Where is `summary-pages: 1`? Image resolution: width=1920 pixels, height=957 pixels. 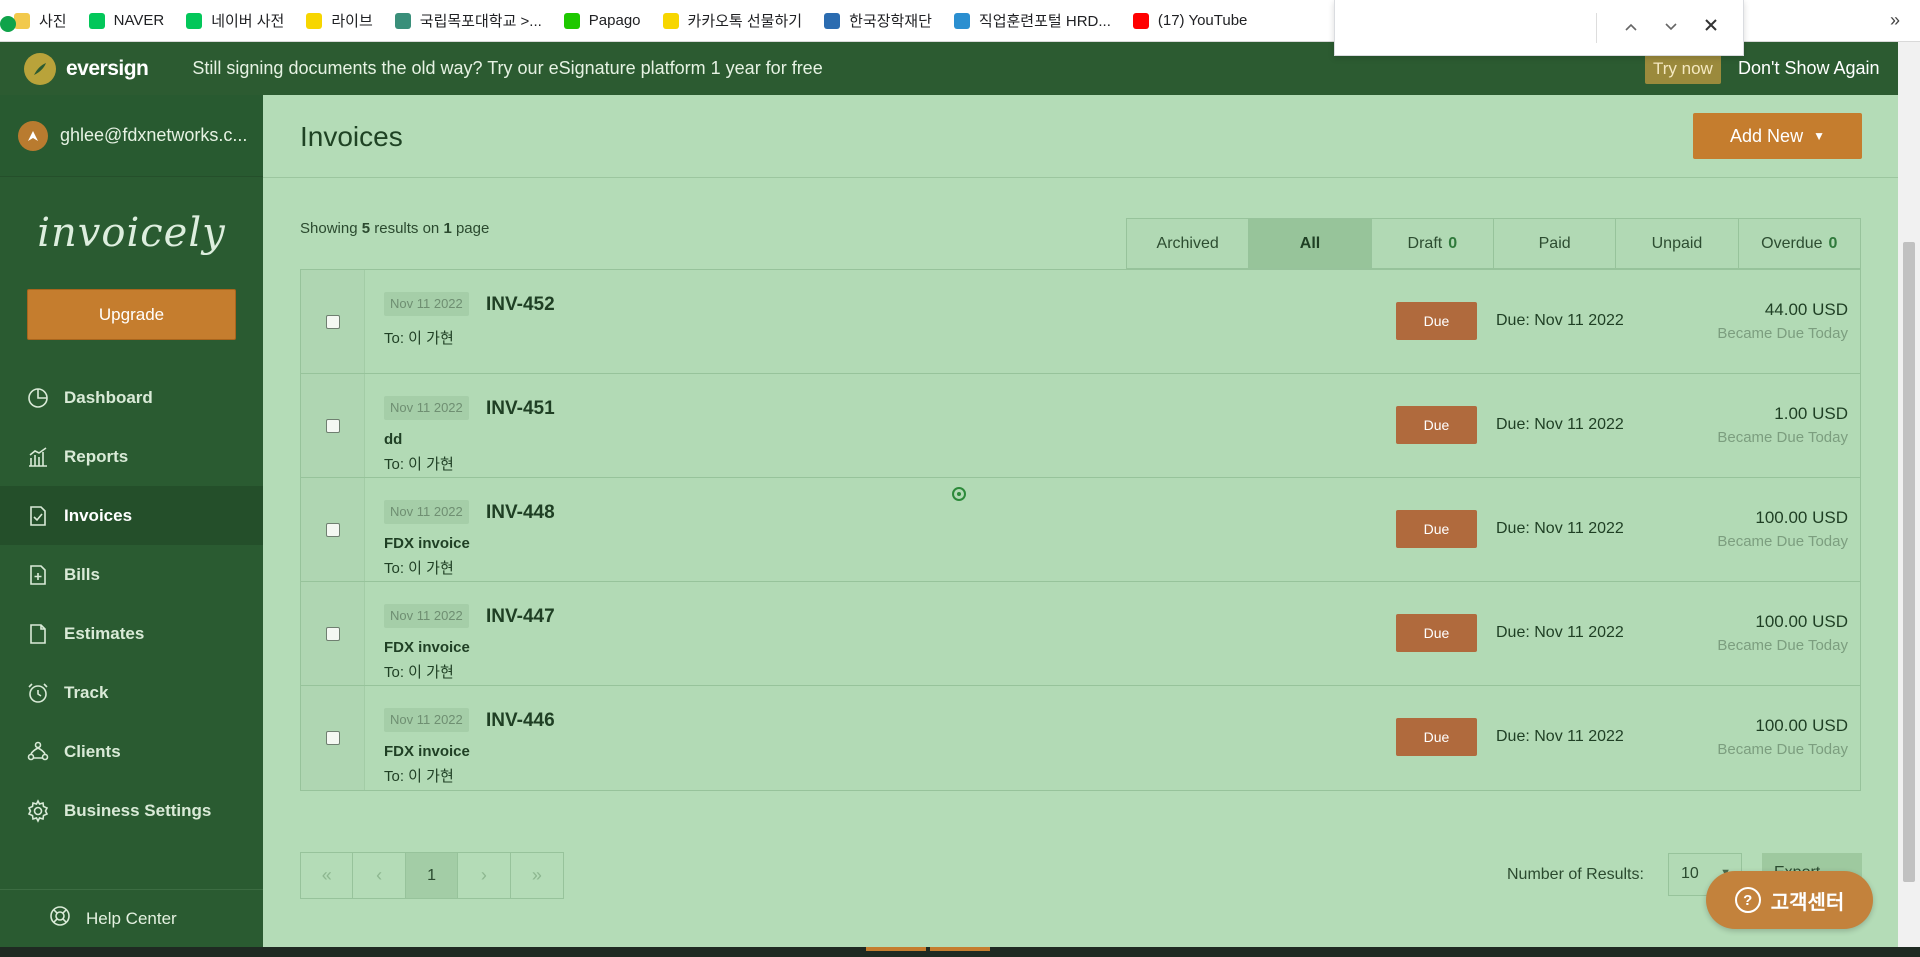
summary-pages: 1 is located at coordinates (447, 228).